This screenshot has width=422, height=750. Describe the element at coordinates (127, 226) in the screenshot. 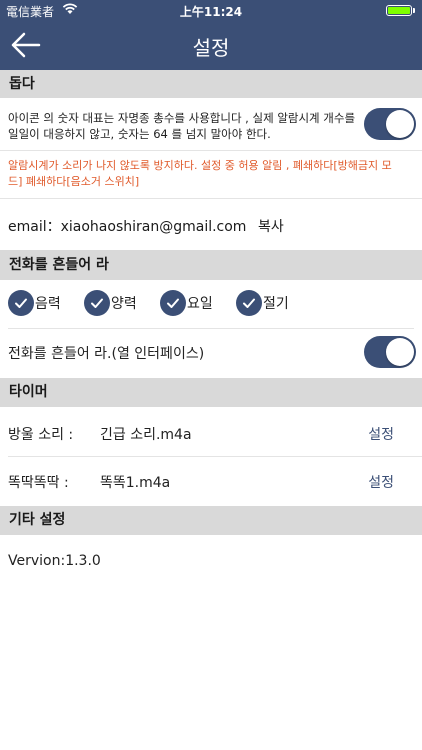

I see `contact-email: email：xiaohaoshiran@gmail.com` at that location.